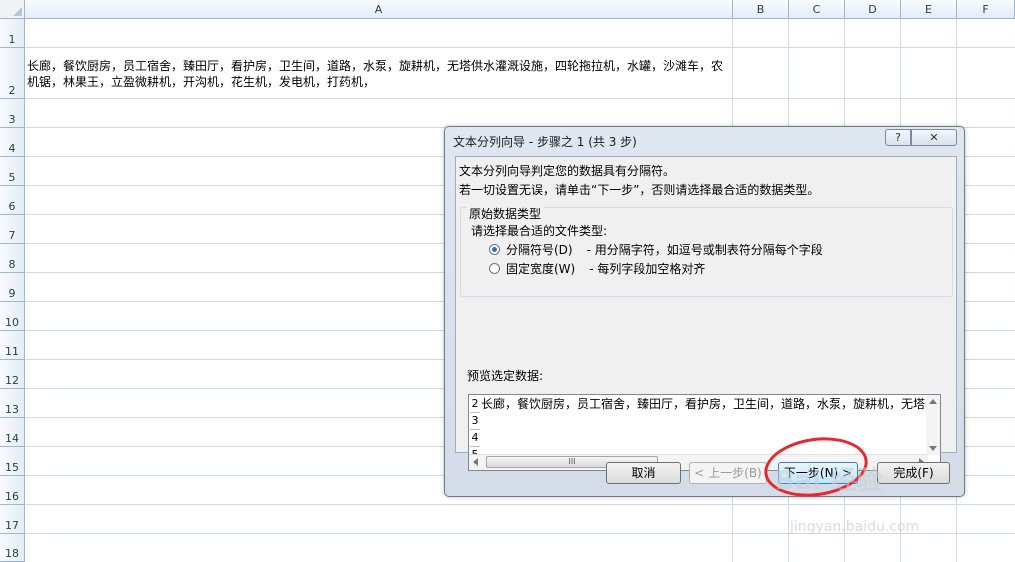  What do you see at coordinates (639, 190) in the screenshot?
I see `description-line-2: 若一切设置无误，请单击“下一步”，否则请选择最合适的数据类型。` at bounding box center [639, 190].